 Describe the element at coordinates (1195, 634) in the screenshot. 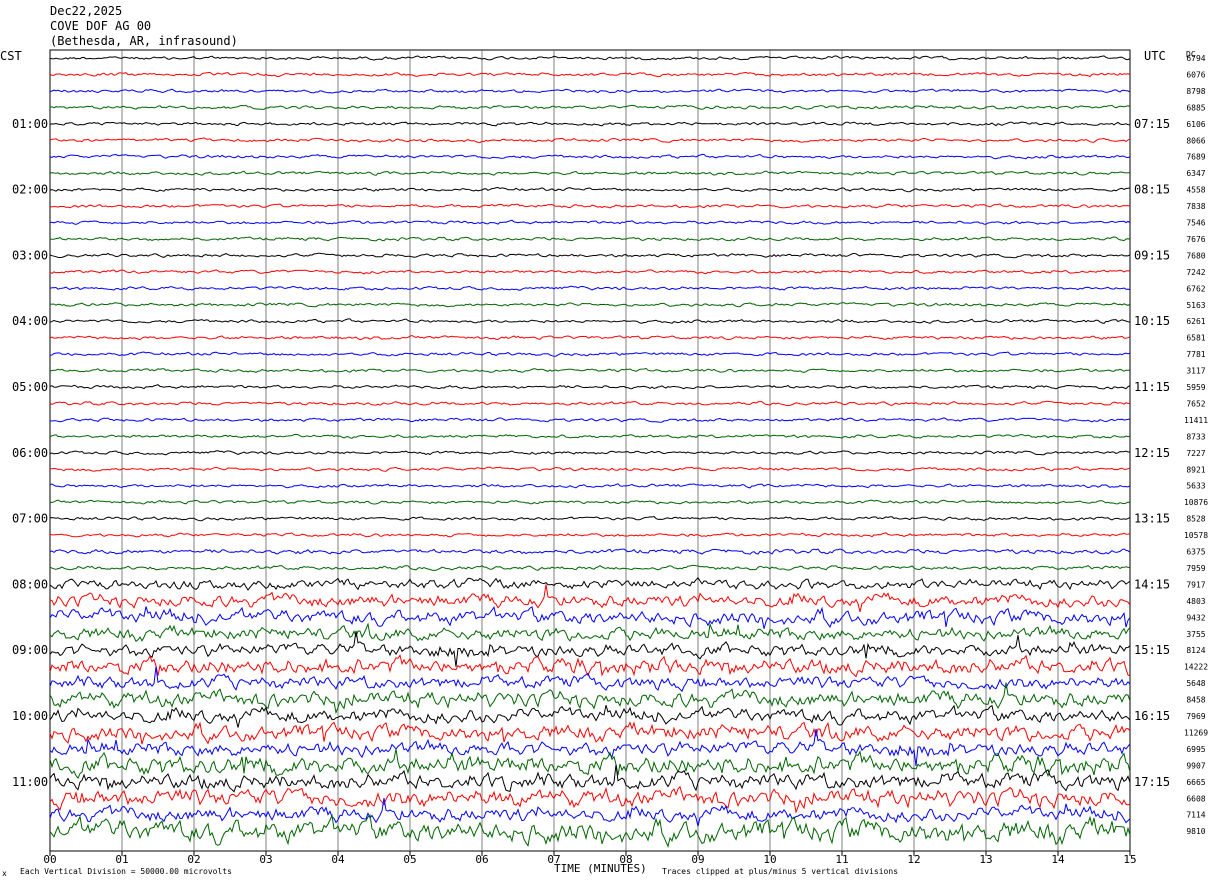

I see `dc-offset-label: 3755` at that location.